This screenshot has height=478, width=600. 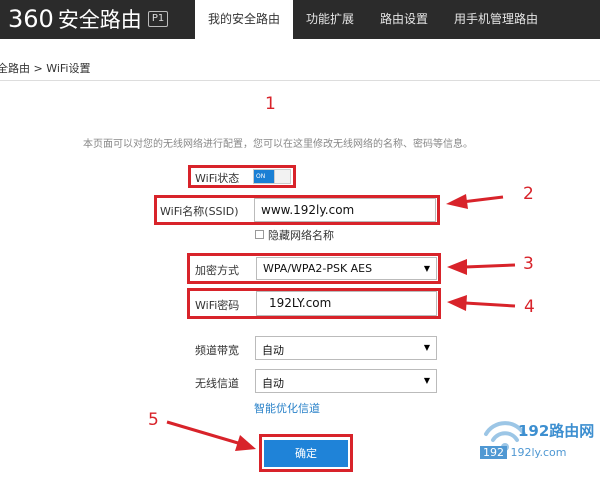 What do you see at coordinates (556, 431) in the screenshot?
I see `watermark-title: 192路由网` at bounding box center [556, 431].